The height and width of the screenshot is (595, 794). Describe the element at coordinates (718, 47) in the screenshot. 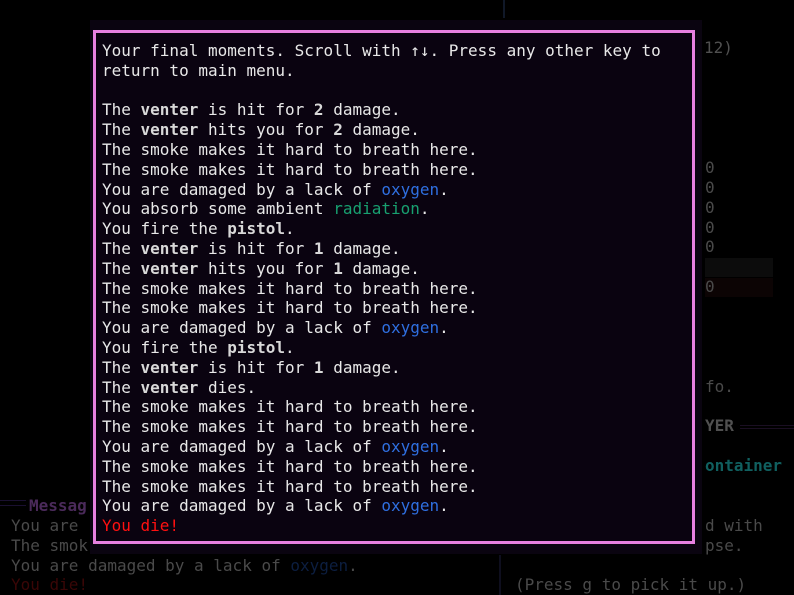

I see `right-panel-header: 12)` at that location.